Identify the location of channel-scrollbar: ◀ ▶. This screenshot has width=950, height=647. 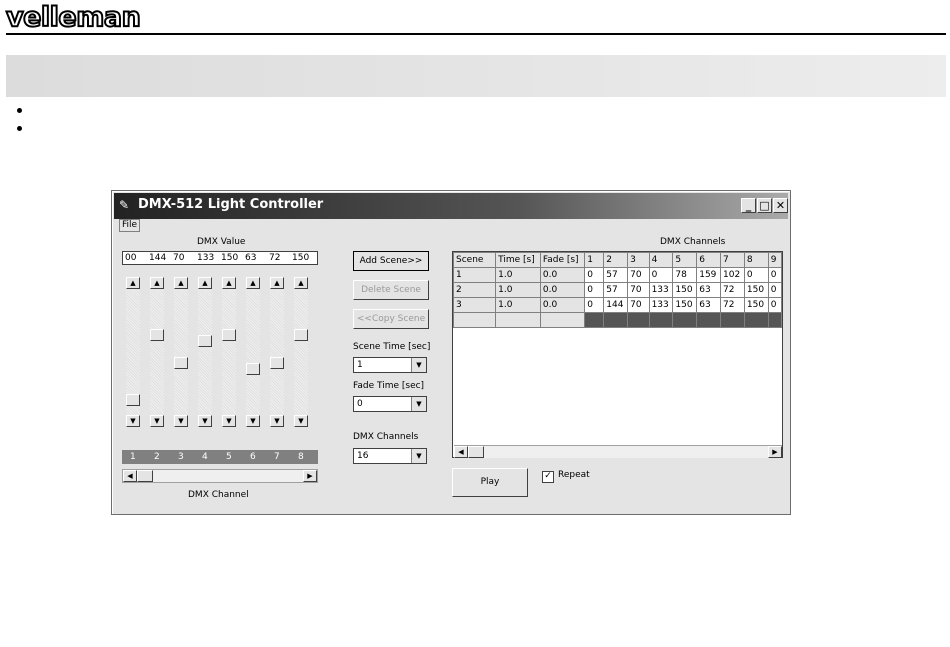
(220, 476).